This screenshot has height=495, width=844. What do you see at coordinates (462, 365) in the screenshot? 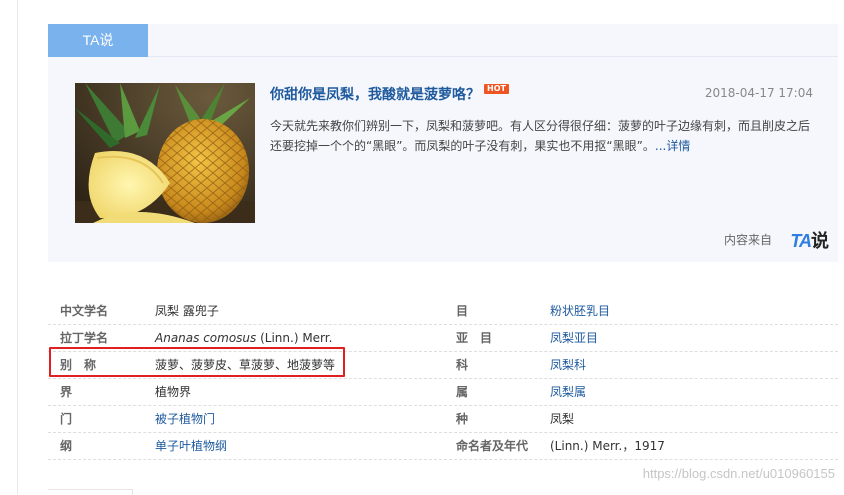
I see `row-key: 科` at bounding box center [462, 365].